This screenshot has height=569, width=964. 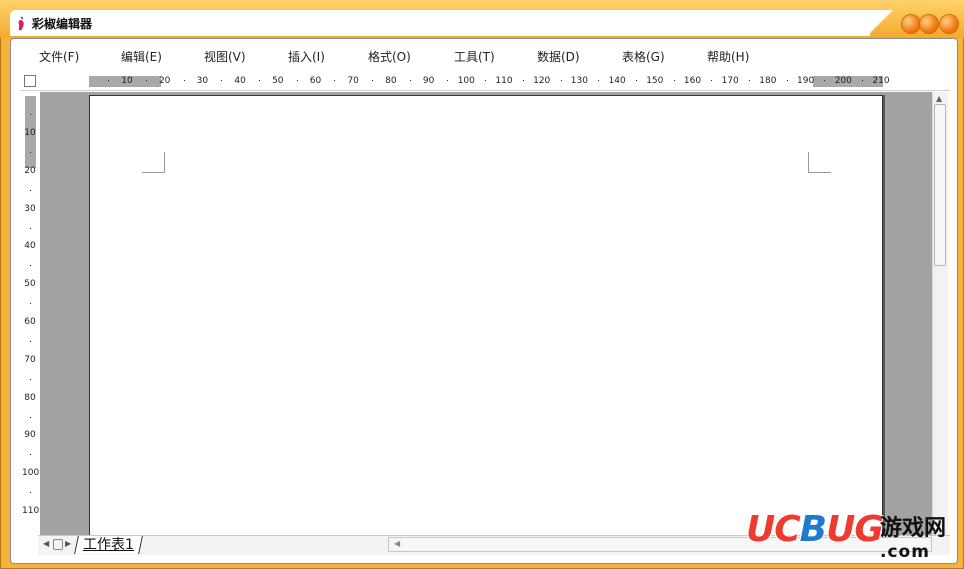 What do you see at coordinates (397, 544) in the screenshot?
I see `scroll-left-icon: ◀` at bounding box center [397, 544].